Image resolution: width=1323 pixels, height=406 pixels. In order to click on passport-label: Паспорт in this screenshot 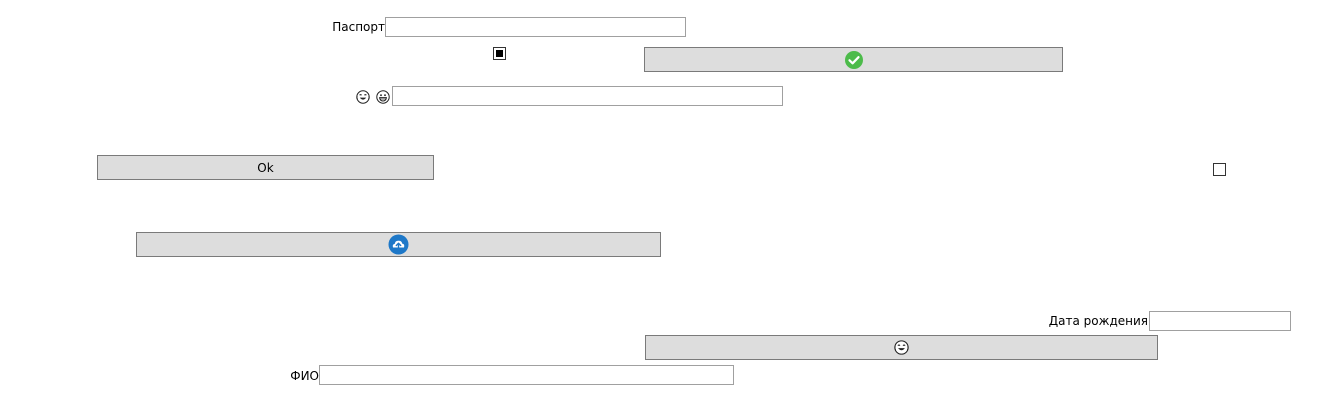, I will do `click(358, 27)`.